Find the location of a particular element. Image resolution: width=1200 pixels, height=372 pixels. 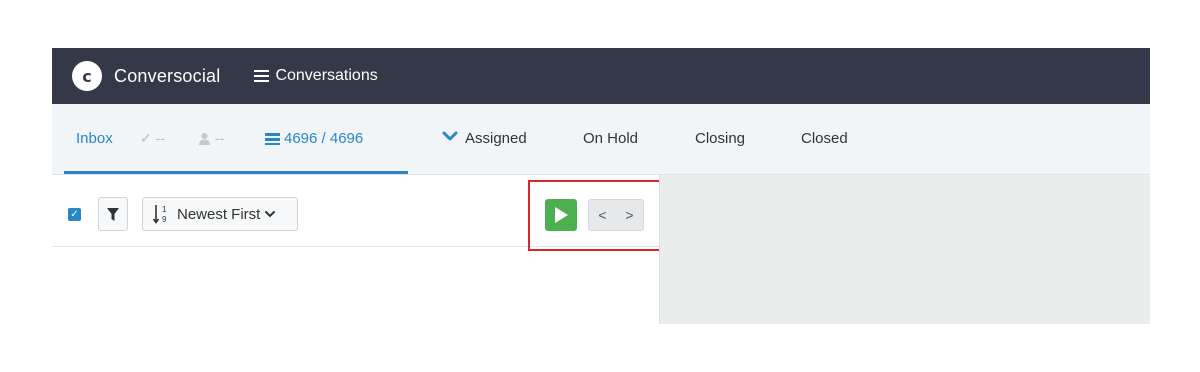

svg-text: 9 is located at coordinates (164, 219).